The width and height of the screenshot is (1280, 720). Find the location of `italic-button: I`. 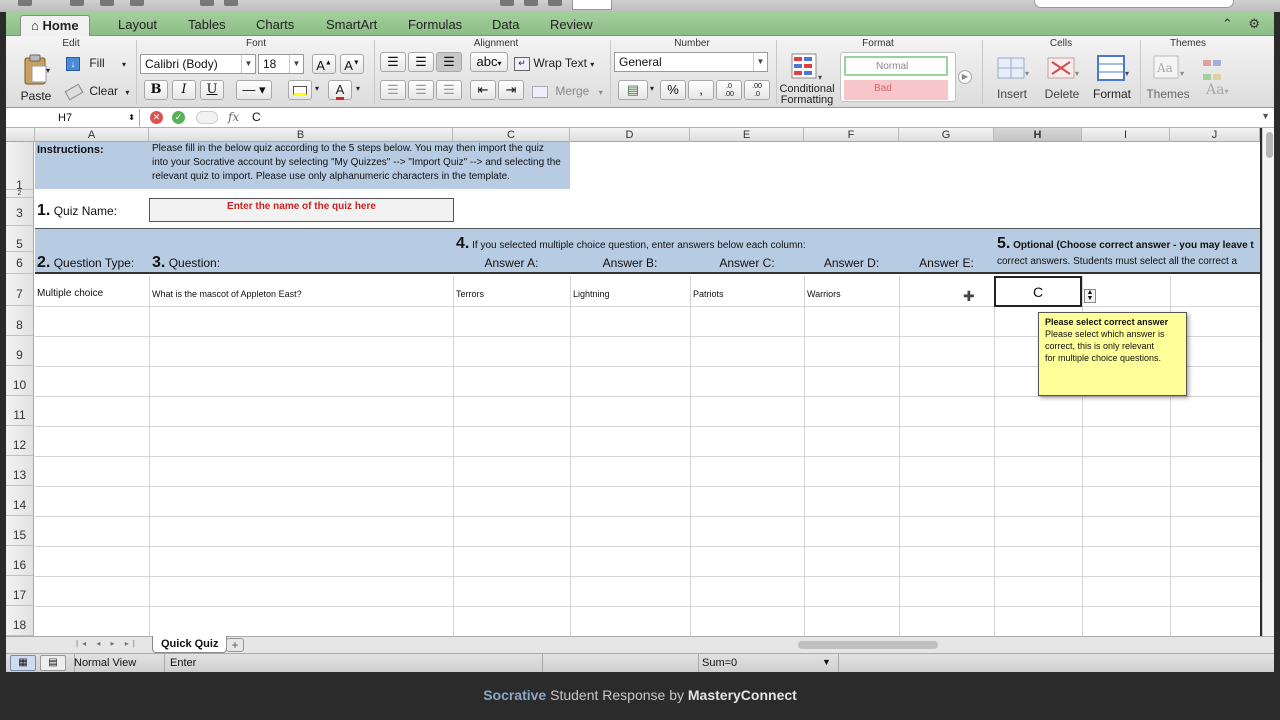

italic-button: I is located at coordinates (184, 90).